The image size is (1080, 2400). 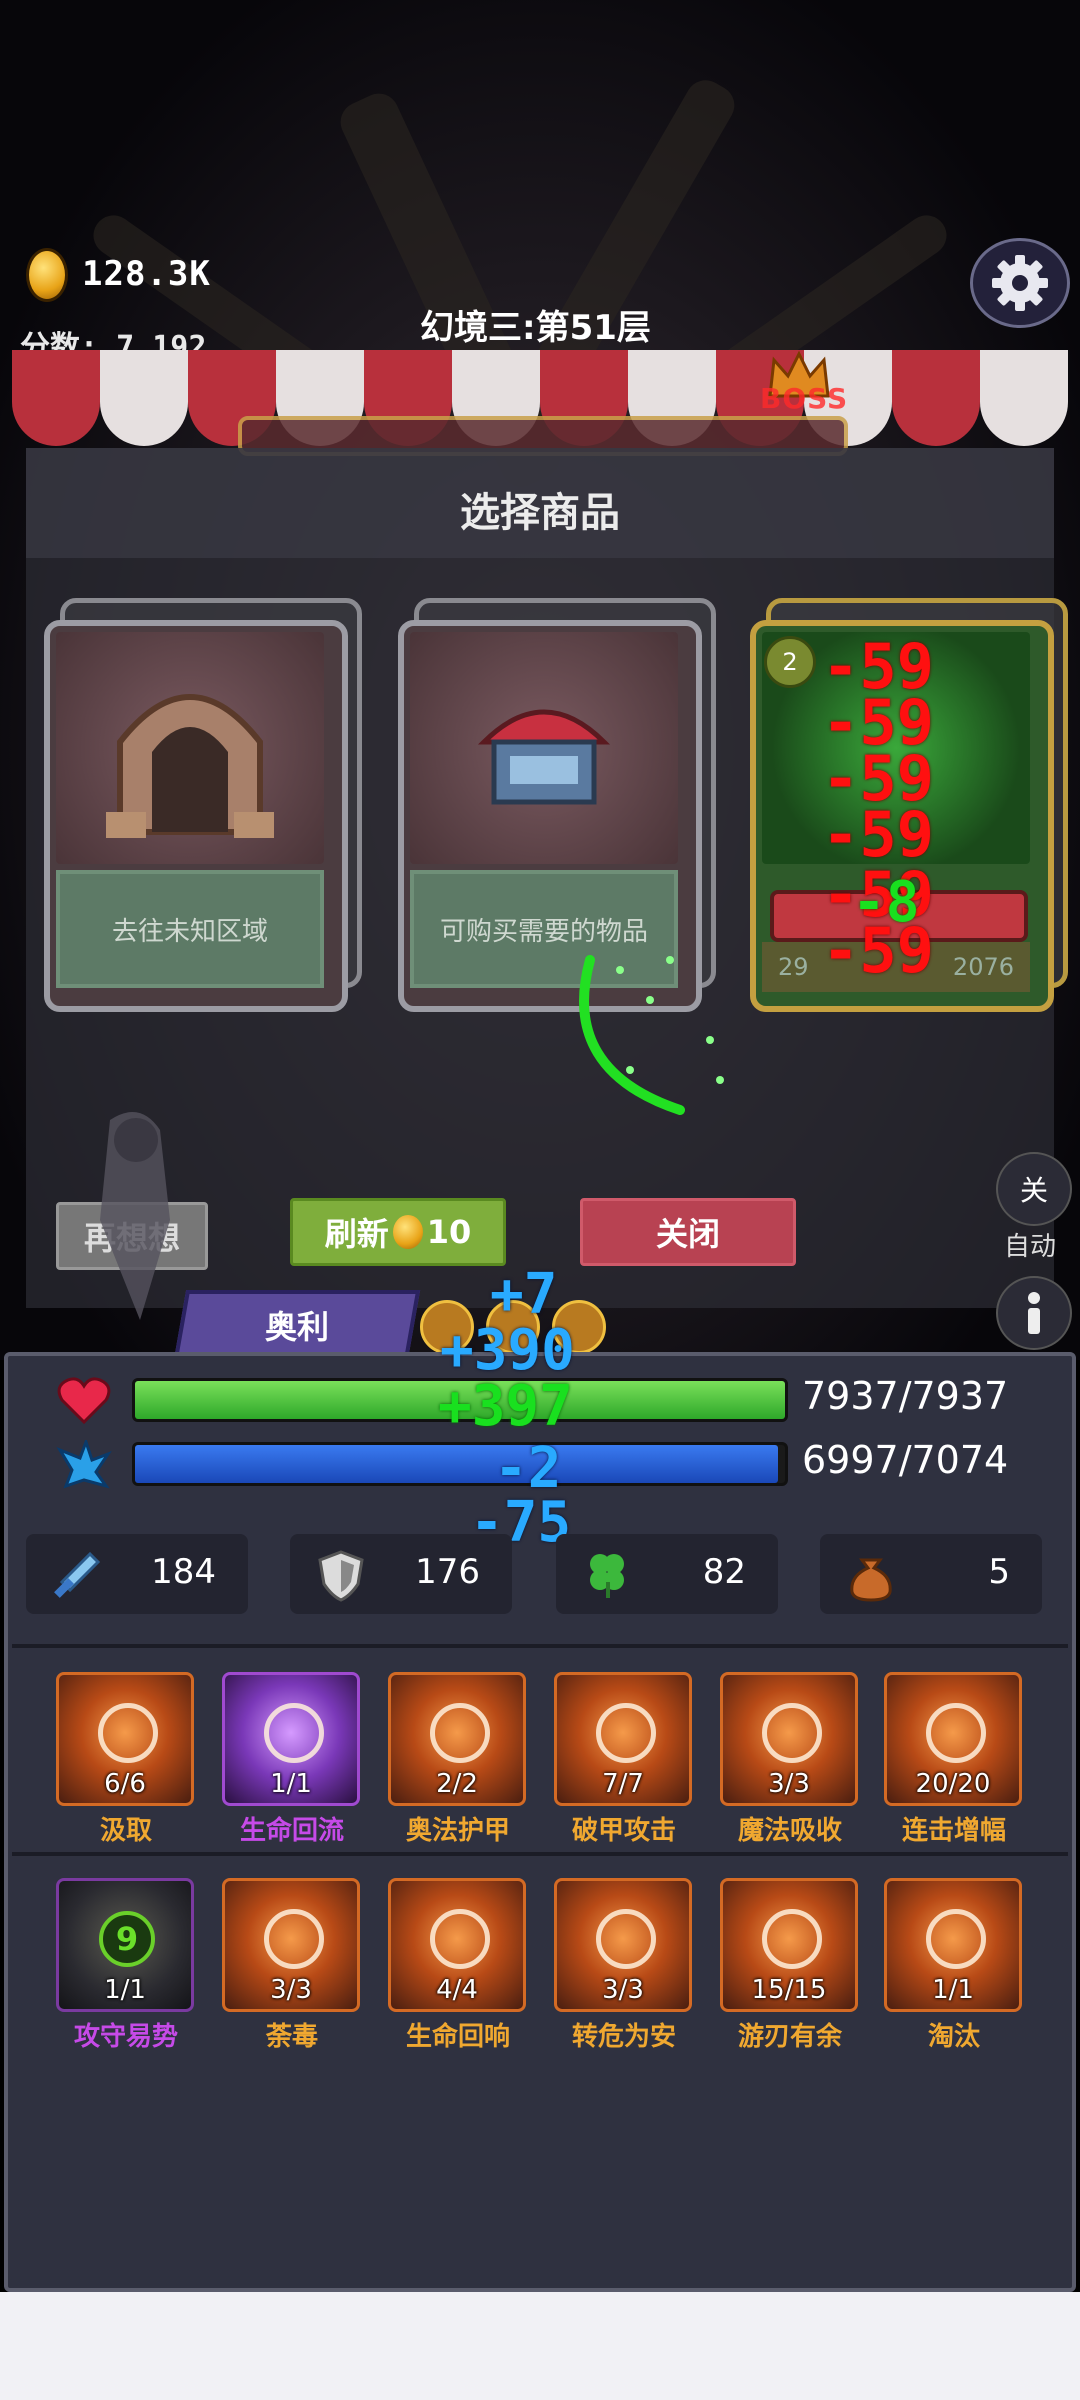 What do you see at coordinates (544, 757) in the screenshot?
I see `store-icon` at bounding box center [544, 757].